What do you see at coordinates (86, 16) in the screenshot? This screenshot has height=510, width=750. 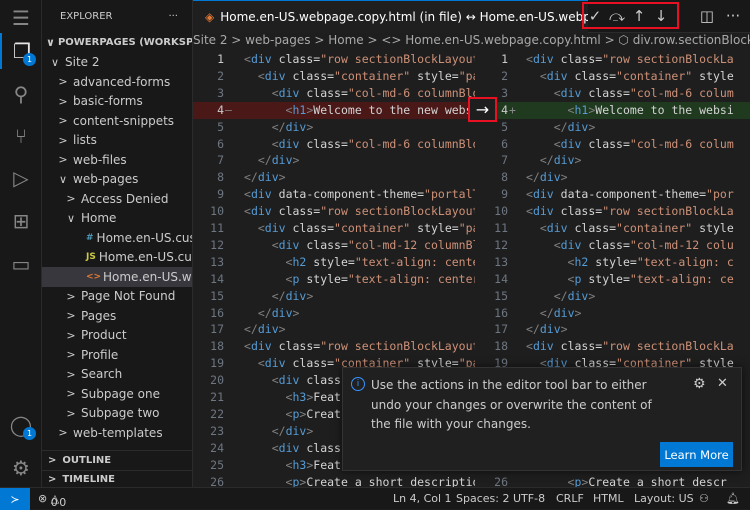 I see `explorer-title: EXPLORER` at bounding box center [86, 16].